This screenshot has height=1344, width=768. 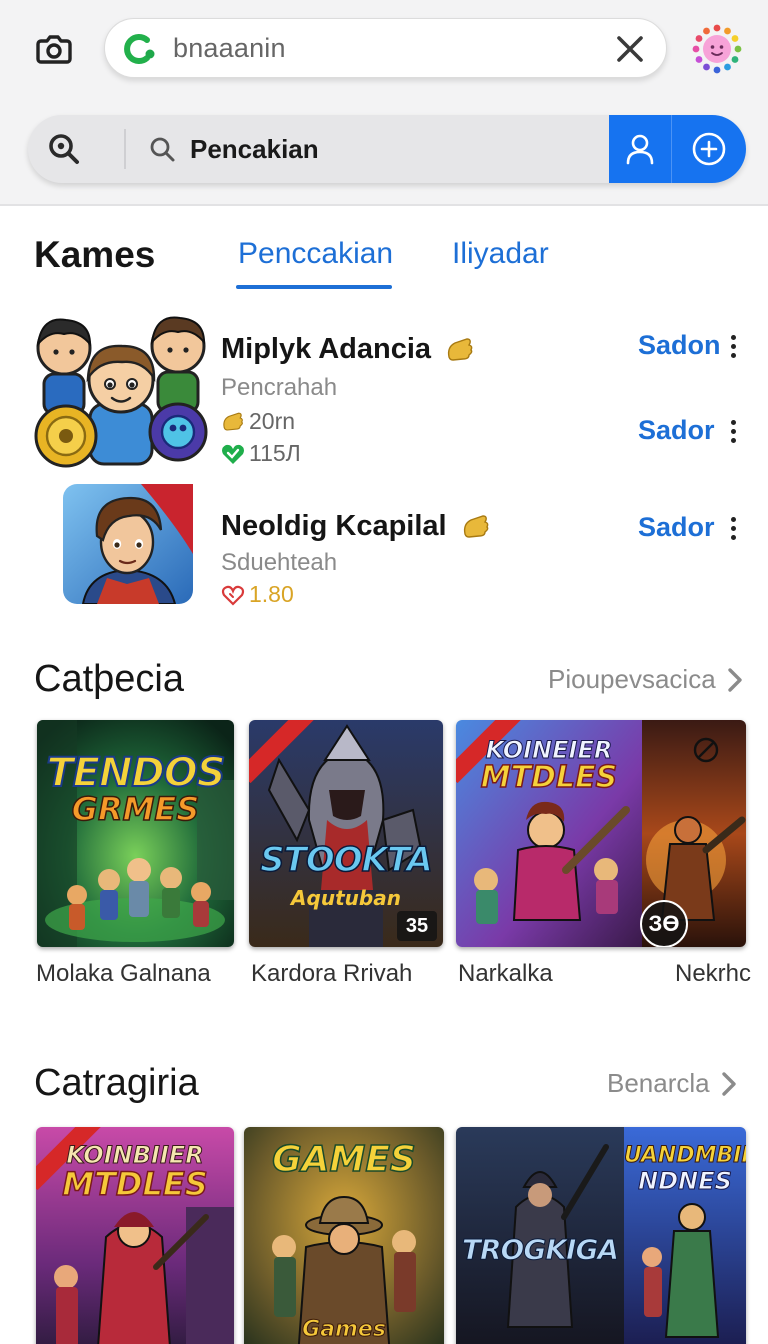 I want to click on game-cover-subtitle: NDNES, so click(x=685, y=1181).